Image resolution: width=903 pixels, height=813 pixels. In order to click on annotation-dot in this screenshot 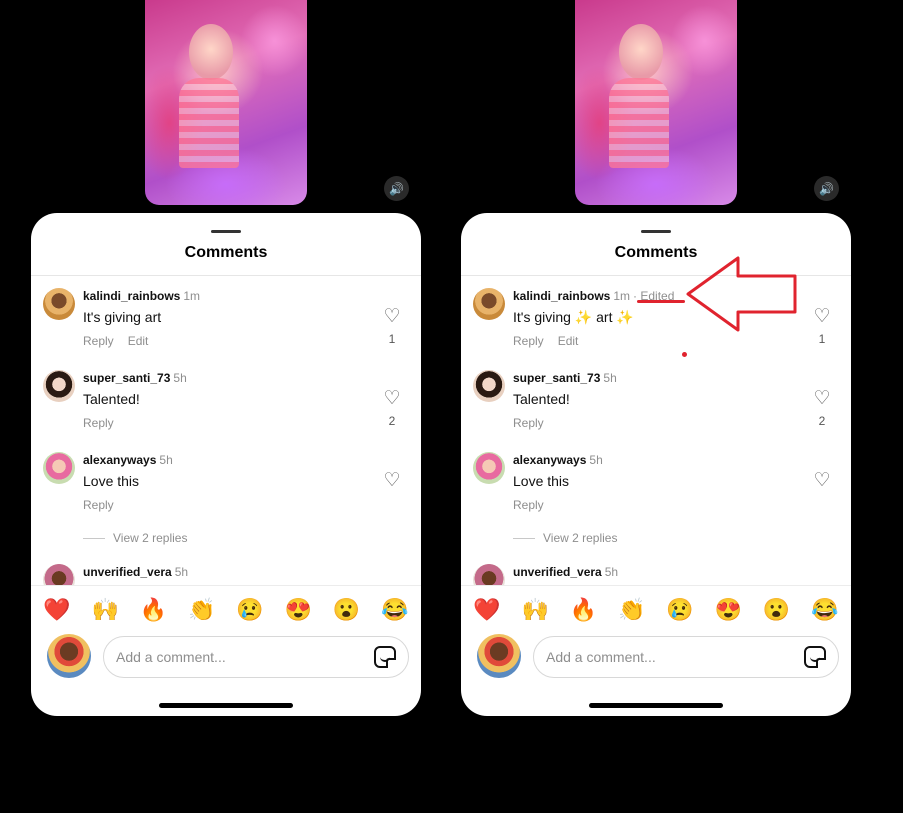, I will do `click(684, 354)`.